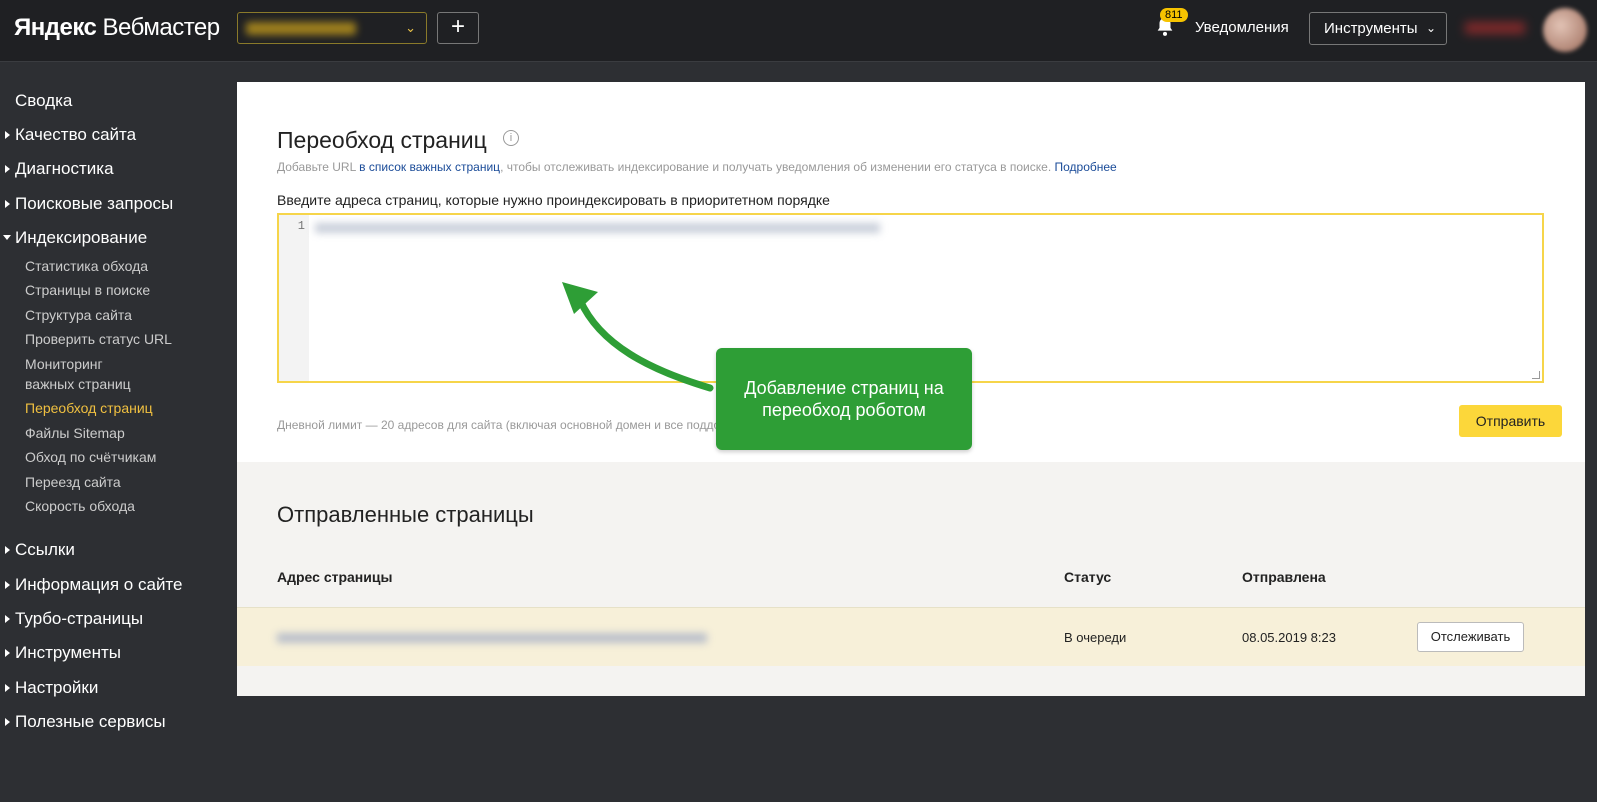 The height and width of the screenshot is (802, 1597). I want to click on sidebar-subitem-sitemap: Файлы Sitemap, so click(75, 433).